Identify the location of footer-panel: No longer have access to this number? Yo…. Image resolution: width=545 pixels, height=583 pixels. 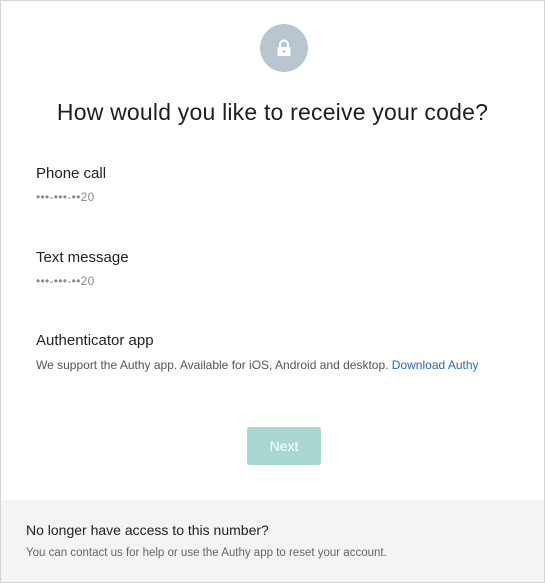
(272, 541).